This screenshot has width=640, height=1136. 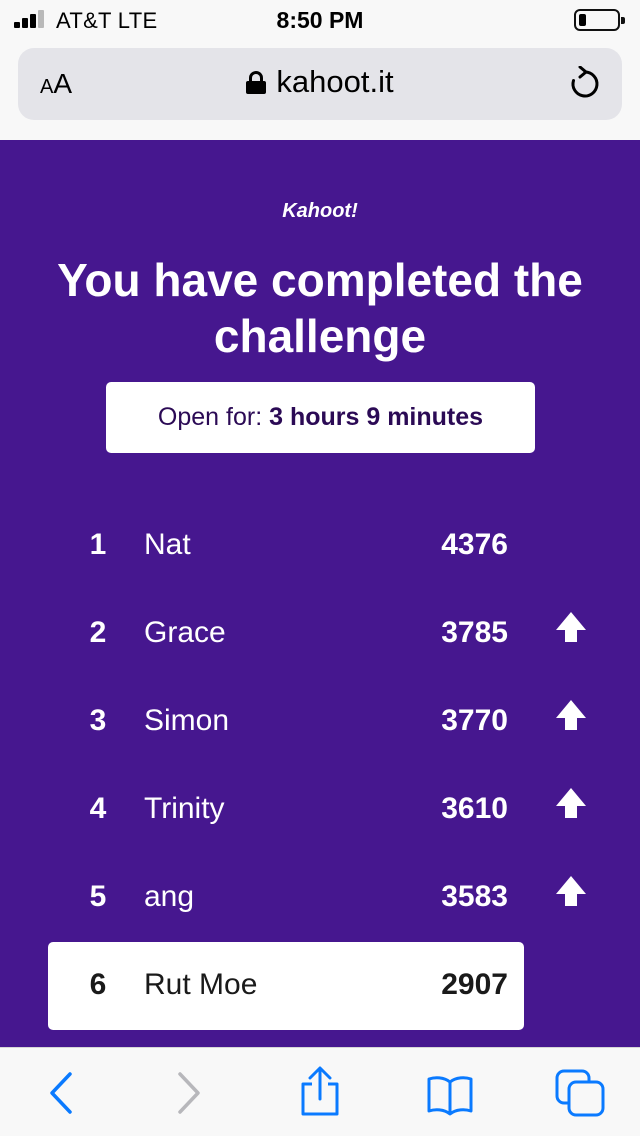 I want to click on open-for-value: 3 hours 9 minutes, so click(x=376, y=417).